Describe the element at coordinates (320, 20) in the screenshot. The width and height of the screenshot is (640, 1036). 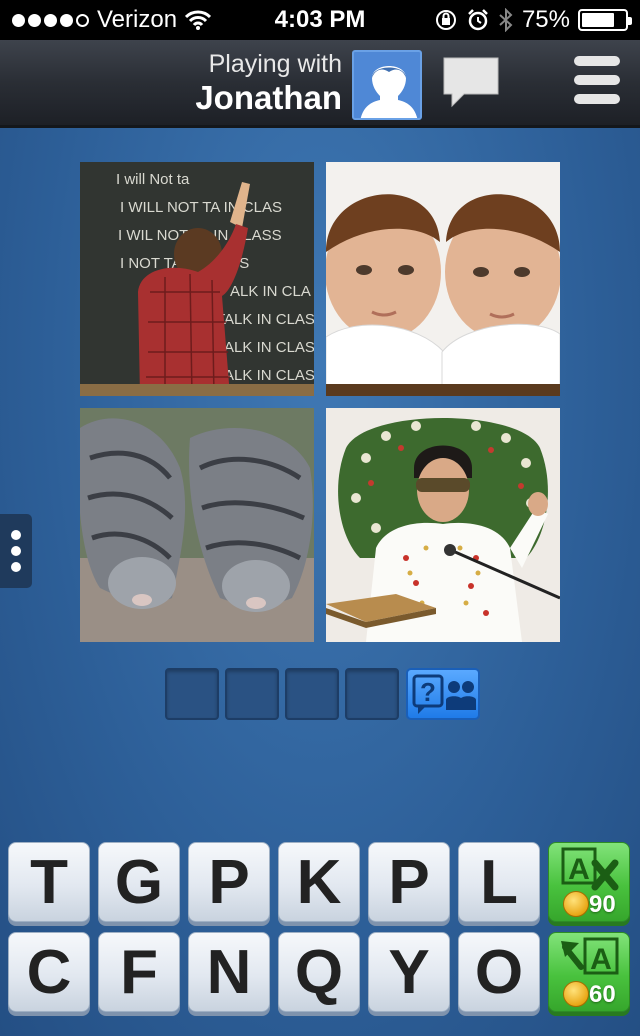
I see `status-bar: Verizon 4:03 PM 75%` at that location.